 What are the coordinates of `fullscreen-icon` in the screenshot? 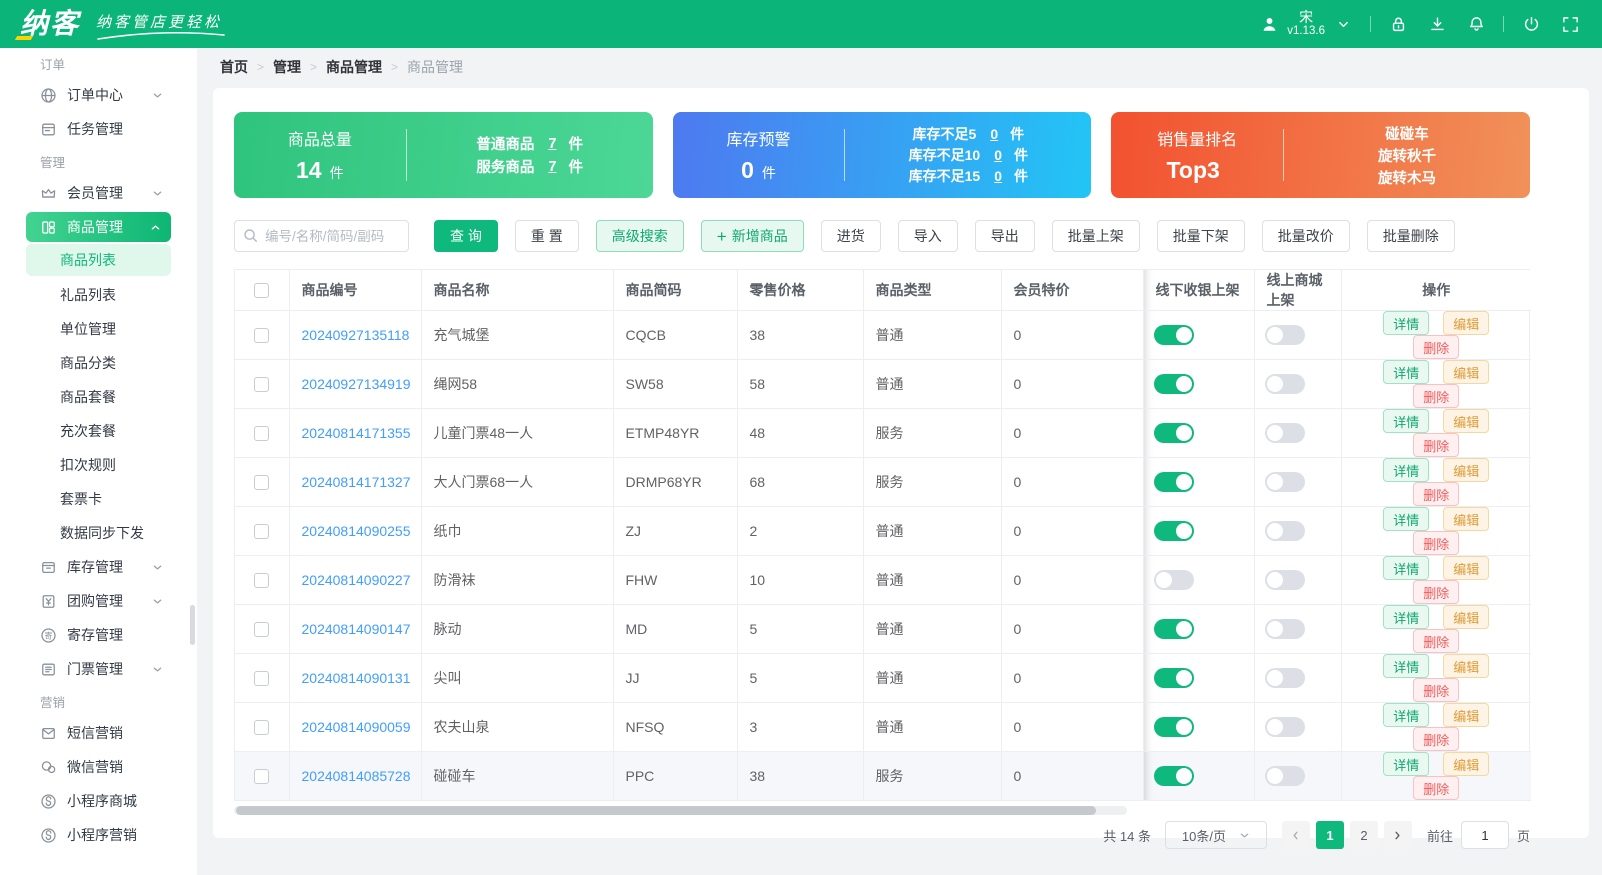 It's located at (1570, 24).